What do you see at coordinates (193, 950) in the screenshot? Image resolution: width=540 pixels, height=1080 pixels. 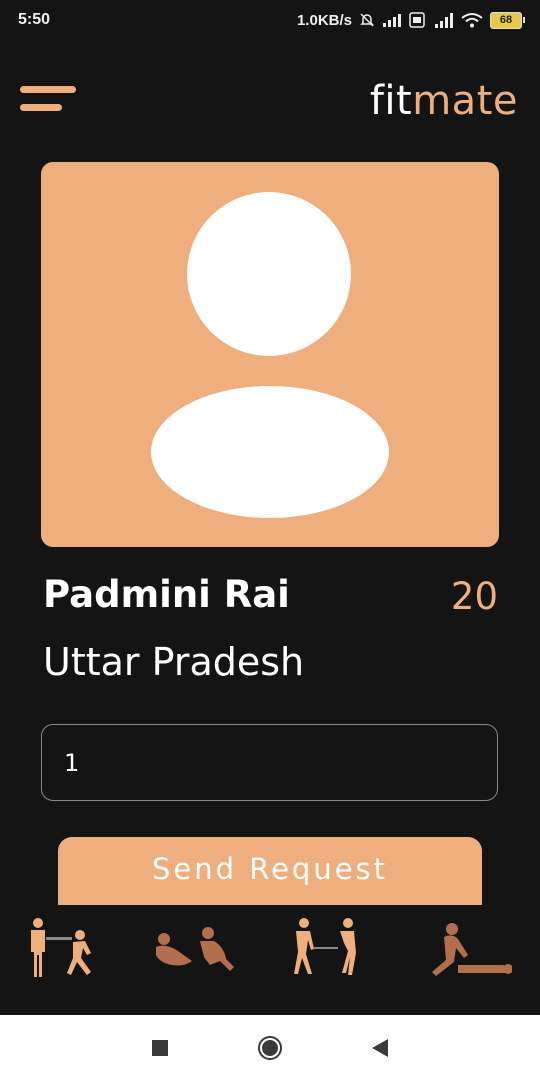 I see `partner-situp-icon` at bounding box center [193, 950].